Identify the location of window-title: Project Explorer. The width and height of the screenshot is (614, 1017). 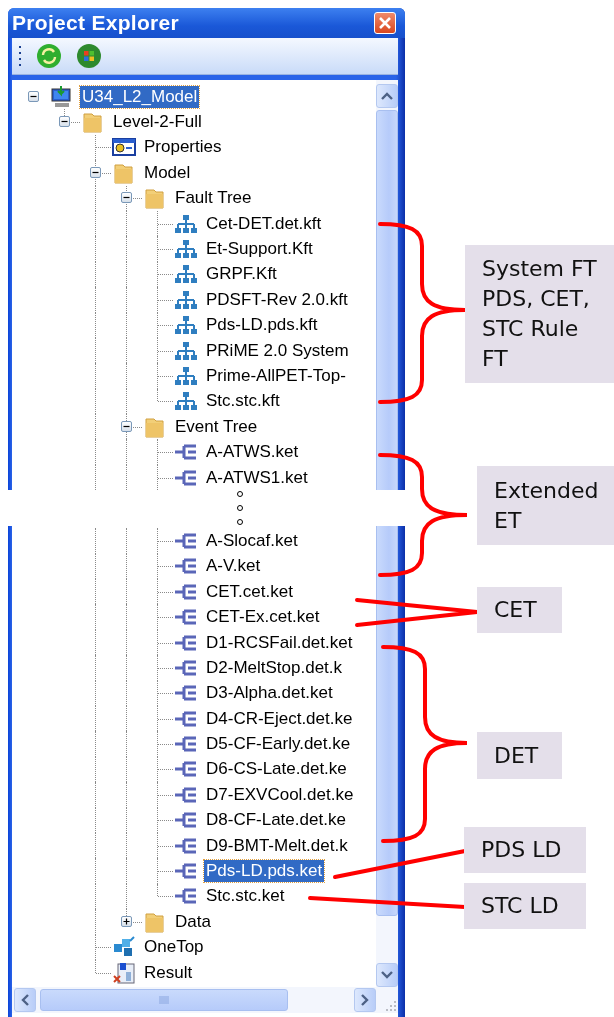
(96, 23).